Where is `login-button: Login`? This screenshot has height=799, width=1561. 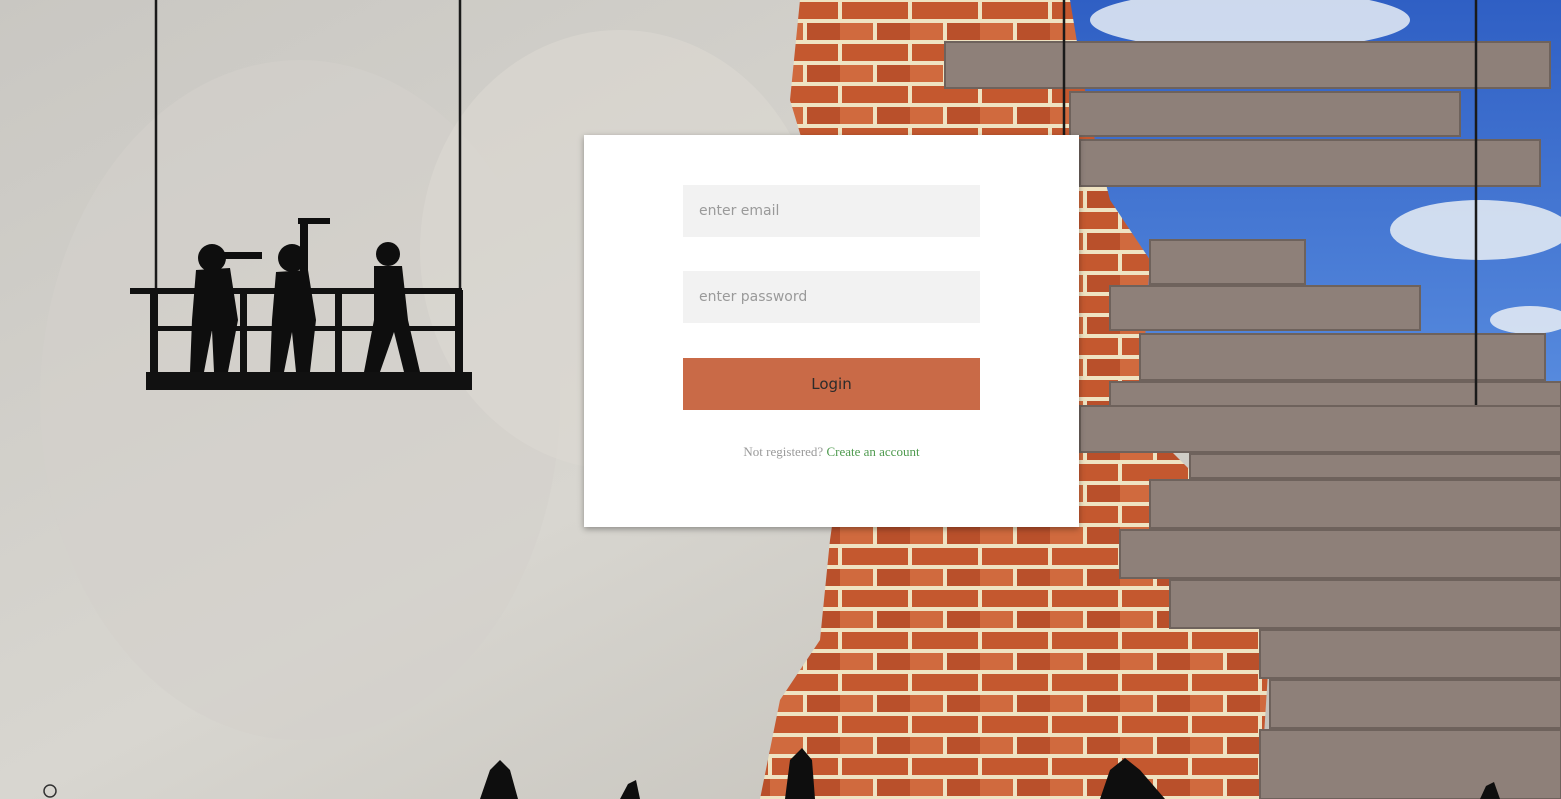
login-button: Login is located at coordinates (831, 384).